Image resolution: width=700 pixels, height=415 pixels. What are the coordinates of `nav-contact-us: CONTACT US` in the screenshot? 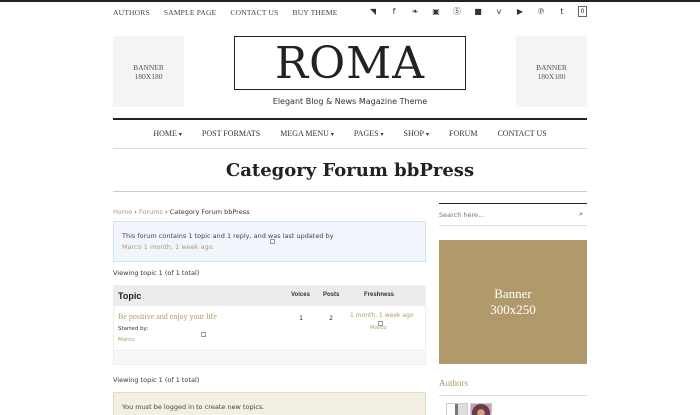 It's located at (521, 133).